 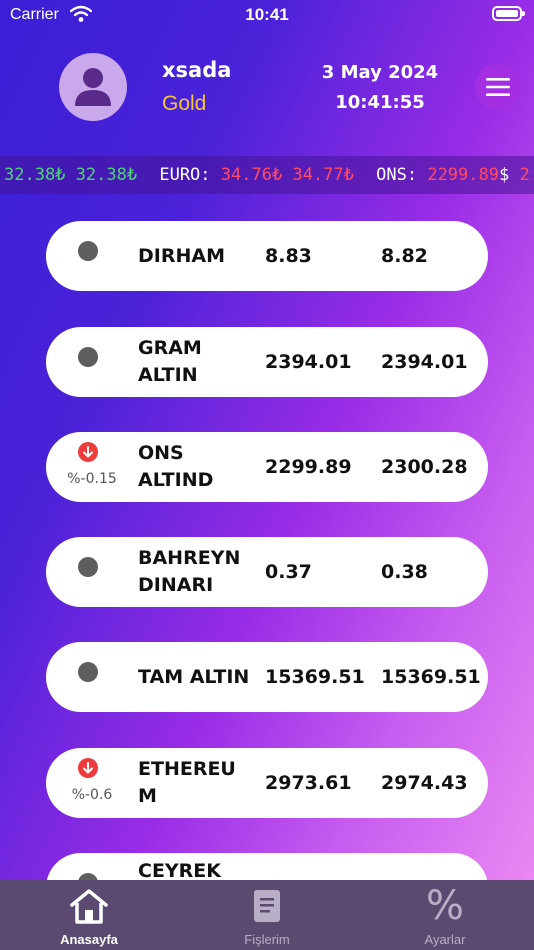 I want to click on rate-sell: 0.38, so click(x=404, y=572).